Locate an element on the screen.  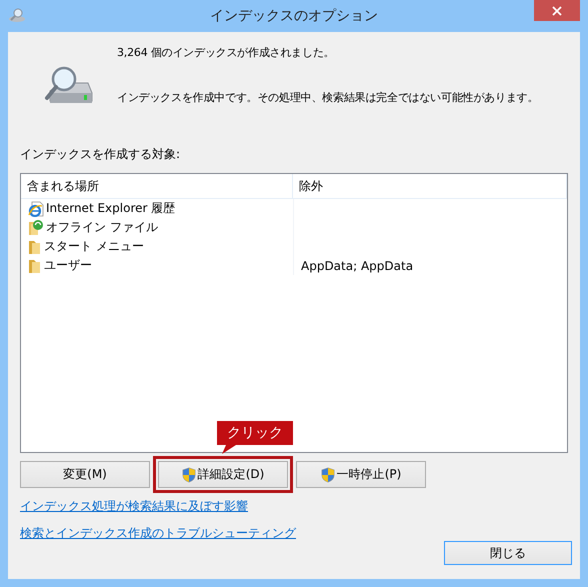
location-name: スタート メニュー is located at coordinates (94, 246).